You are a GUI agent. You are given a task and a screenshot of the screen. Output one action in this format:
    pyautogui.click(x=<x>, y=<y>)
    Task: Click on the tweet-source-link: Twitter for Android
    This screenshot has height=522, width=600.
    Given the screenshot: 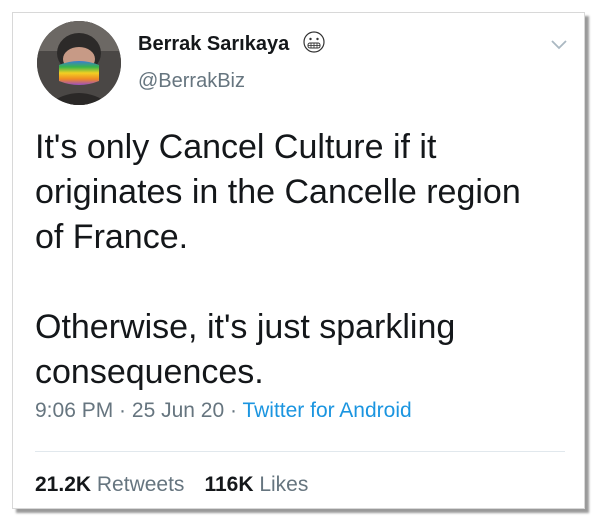 What is the action you would take?
    pyautogui.click(x=326, y=410)
    